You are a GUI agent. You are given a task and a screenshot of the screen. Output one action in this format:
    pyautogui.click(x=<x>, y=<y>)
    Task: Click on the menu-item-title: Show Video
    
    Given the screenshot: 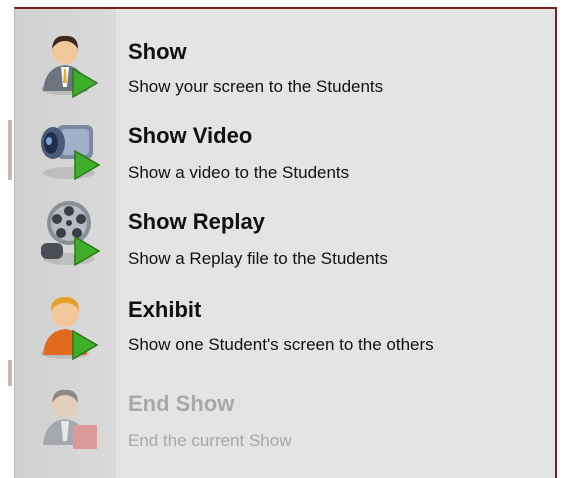 What is the action you would take?
    pyautogui.click(x=190, y=135)
    